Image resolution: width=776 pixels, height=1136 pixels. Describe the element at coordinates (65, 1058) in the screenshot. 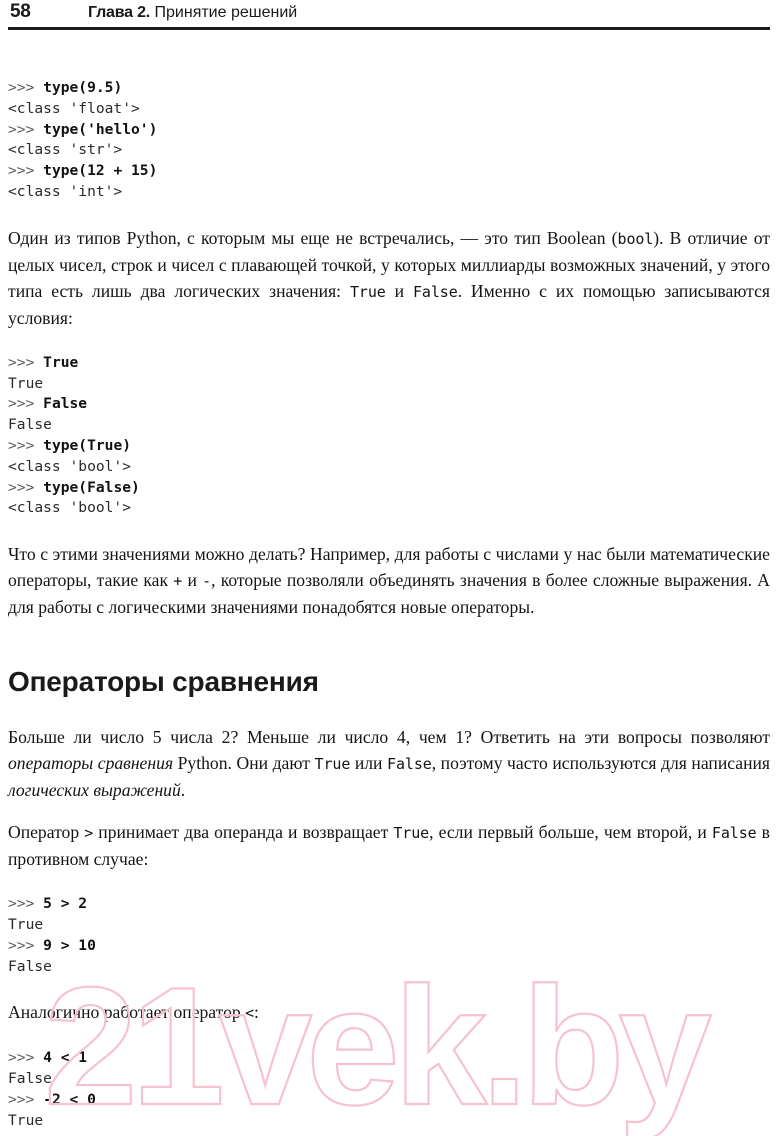

I see `console-input: 4 < 1` at that location.